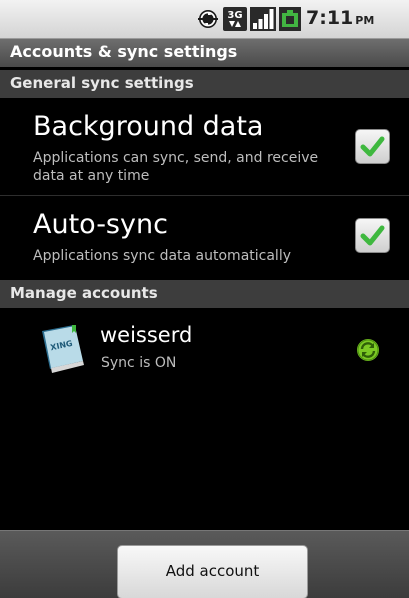 This screenshot has height=598, width=409. What do you see at coordinates (84, 293) in the screenshot?
I see `section-header-manage-label: Manage accounts` at bounding box center [84, 293].